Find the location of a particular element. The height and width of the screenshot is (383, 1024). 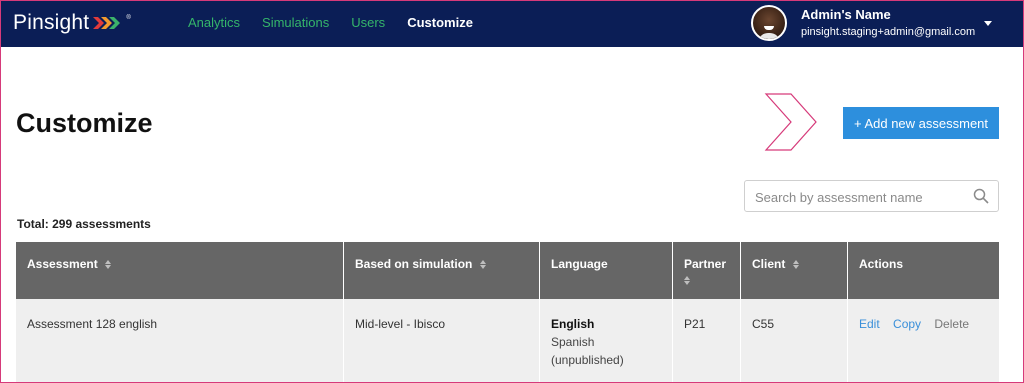

column-header-label: Partner is located at coordinates (705, 264).